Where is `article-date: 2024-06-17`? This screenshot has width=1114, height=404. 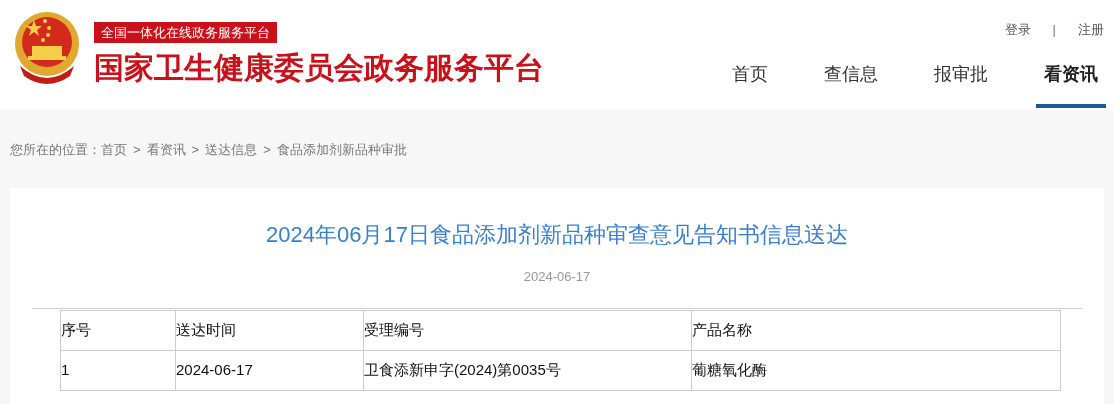 article-date: 2024-06-17 is located at coordinates (557, 276).